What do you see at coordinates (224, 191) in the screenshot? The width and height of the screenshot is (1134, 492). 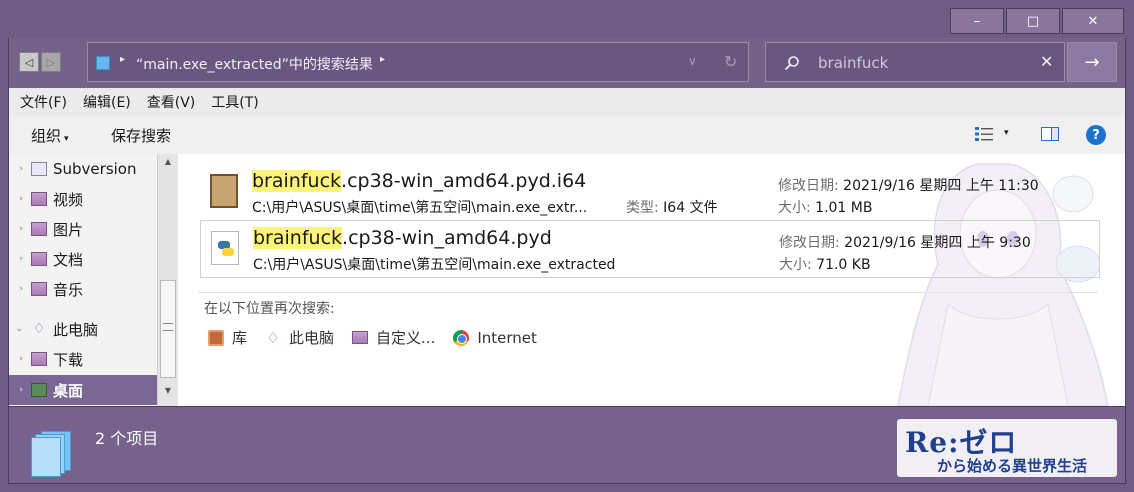 I see `file-icon` at bounding box center [224, 191].